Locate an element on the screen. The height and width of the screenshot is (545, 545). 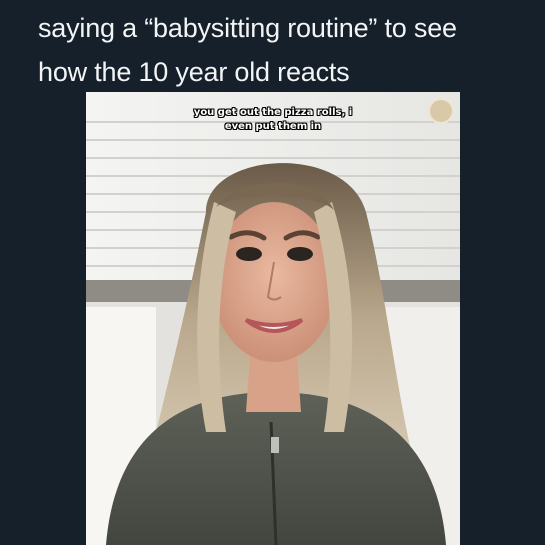
subtitle-line-1: you get out the pizza rolls, i is located at coordinates (273, 112).